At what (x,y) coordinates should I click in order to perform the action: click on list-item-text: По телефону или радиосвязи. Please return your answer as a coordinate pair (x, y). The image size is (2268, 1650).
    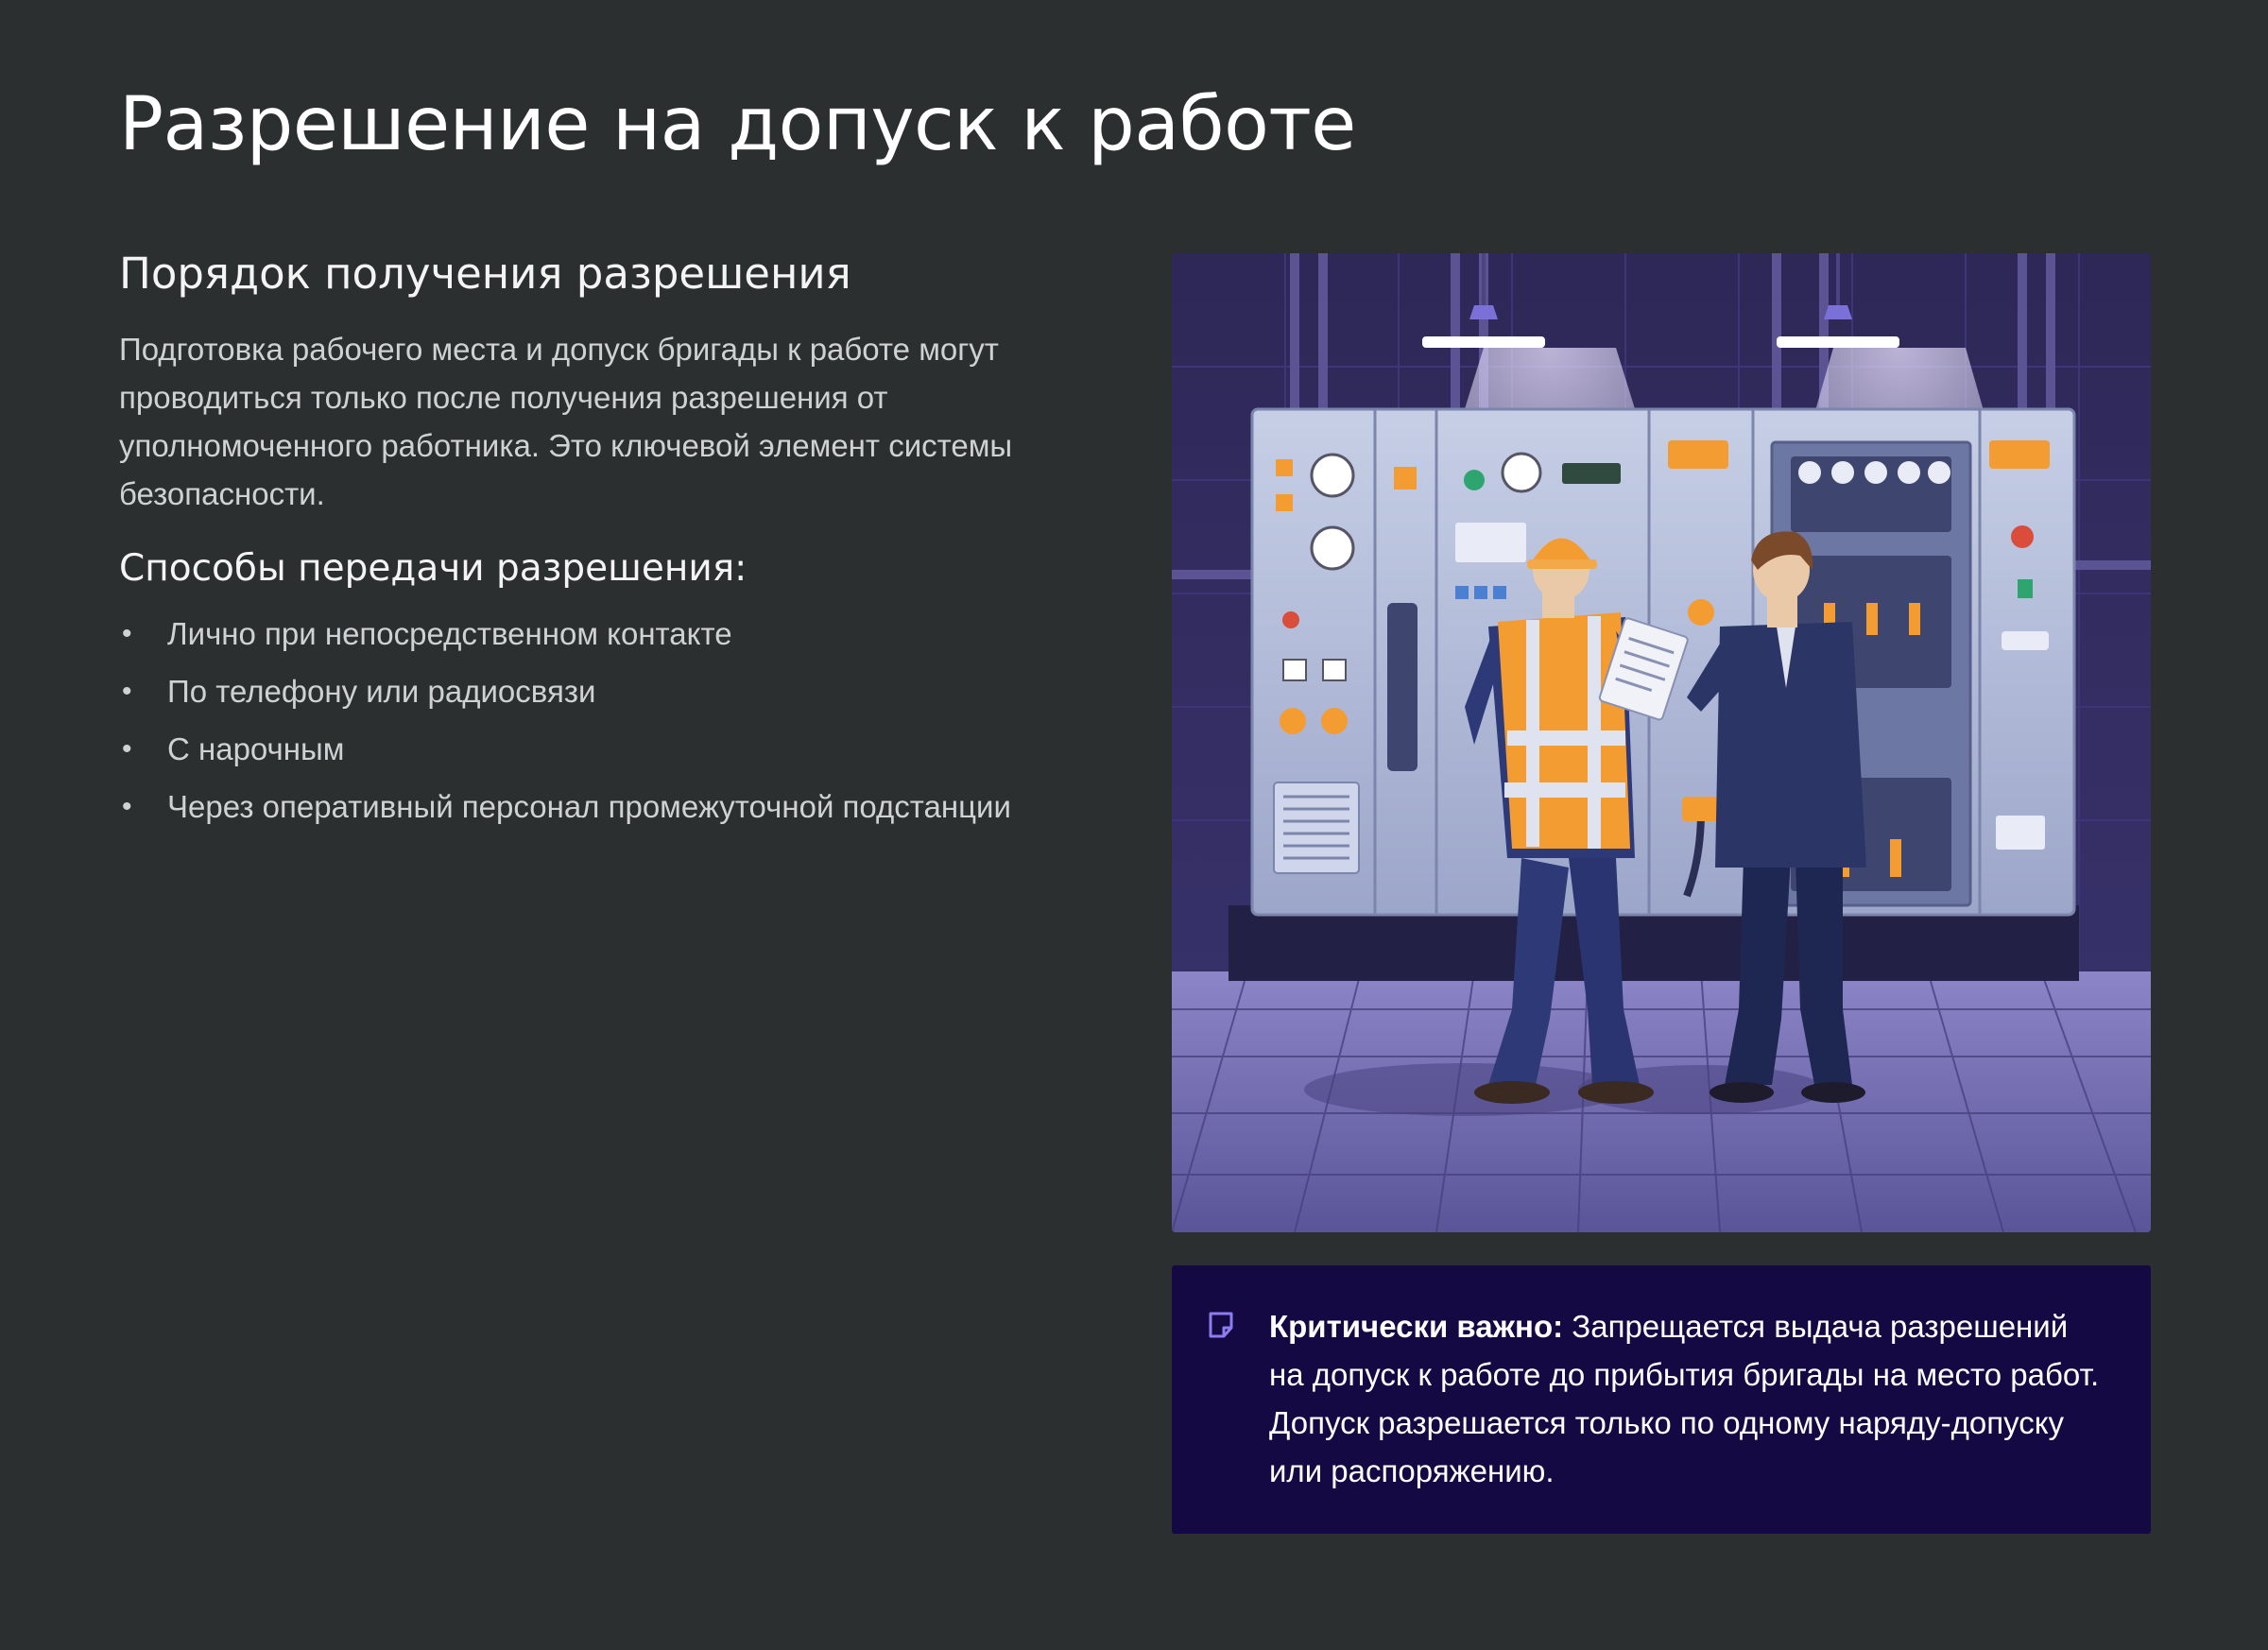
    Looking at the image, I should click on (381, 691).